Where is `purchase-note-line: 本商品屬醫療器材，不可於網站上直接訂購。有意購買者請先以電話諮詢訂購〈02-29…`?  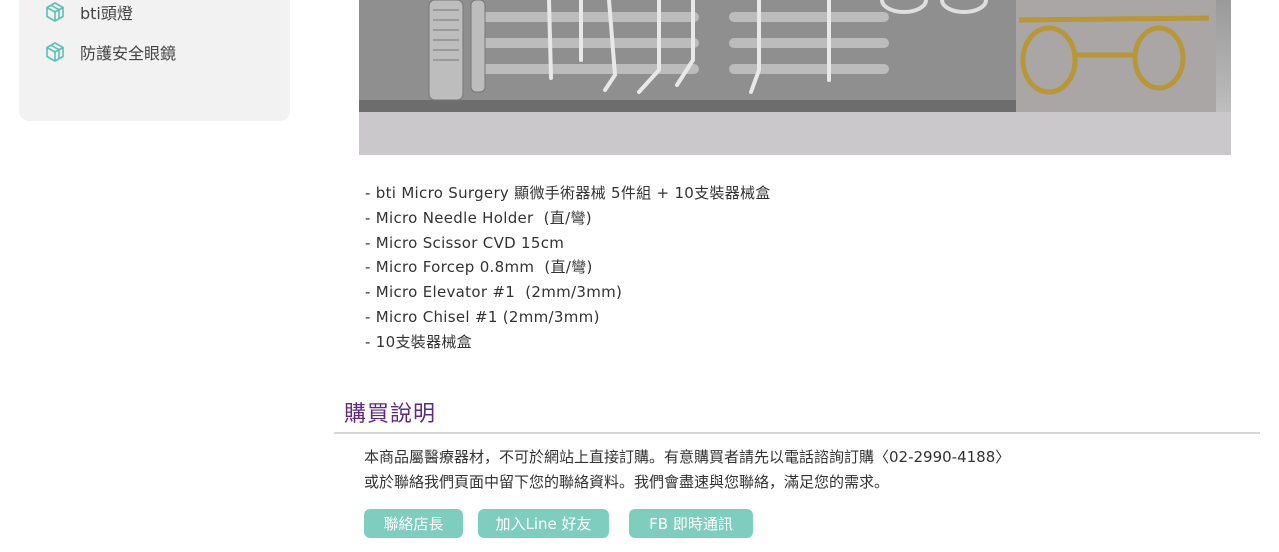
purchase-note-line: 本商品屬醫療器材，不可於網站上直接訂購。有意購買者請先以電話諮詢訂購〈02-29… is located at coordinates (687, 457).